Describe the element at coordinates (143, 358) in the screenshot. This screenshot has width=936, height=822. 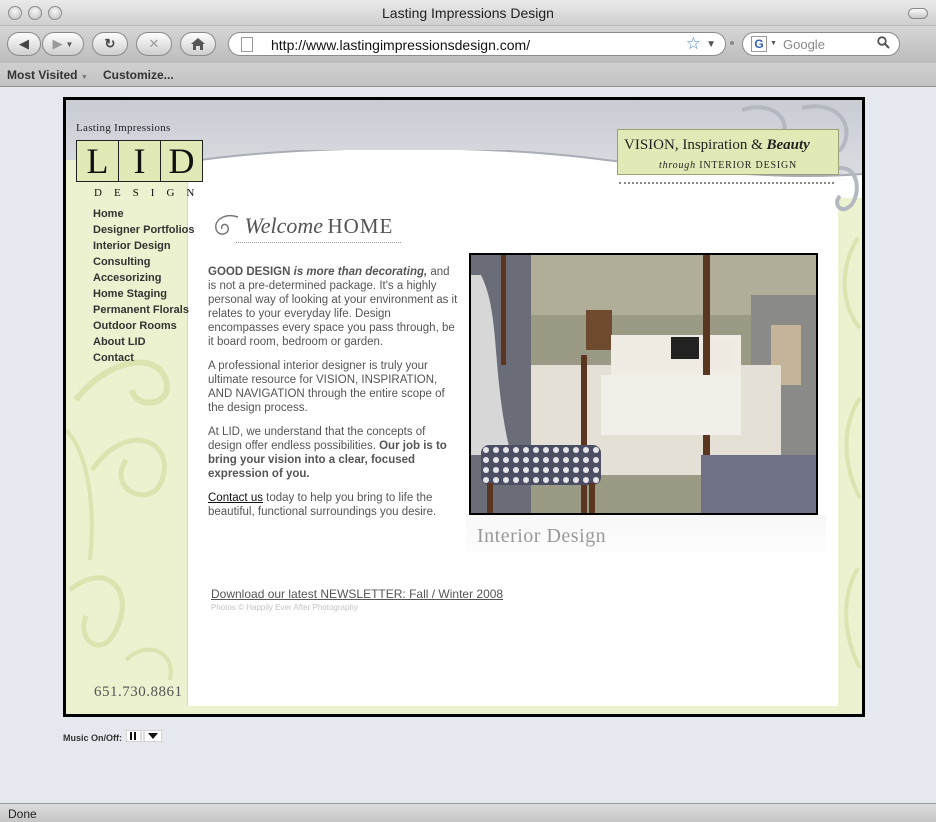
I see `nav-contact: Contact` at that location.